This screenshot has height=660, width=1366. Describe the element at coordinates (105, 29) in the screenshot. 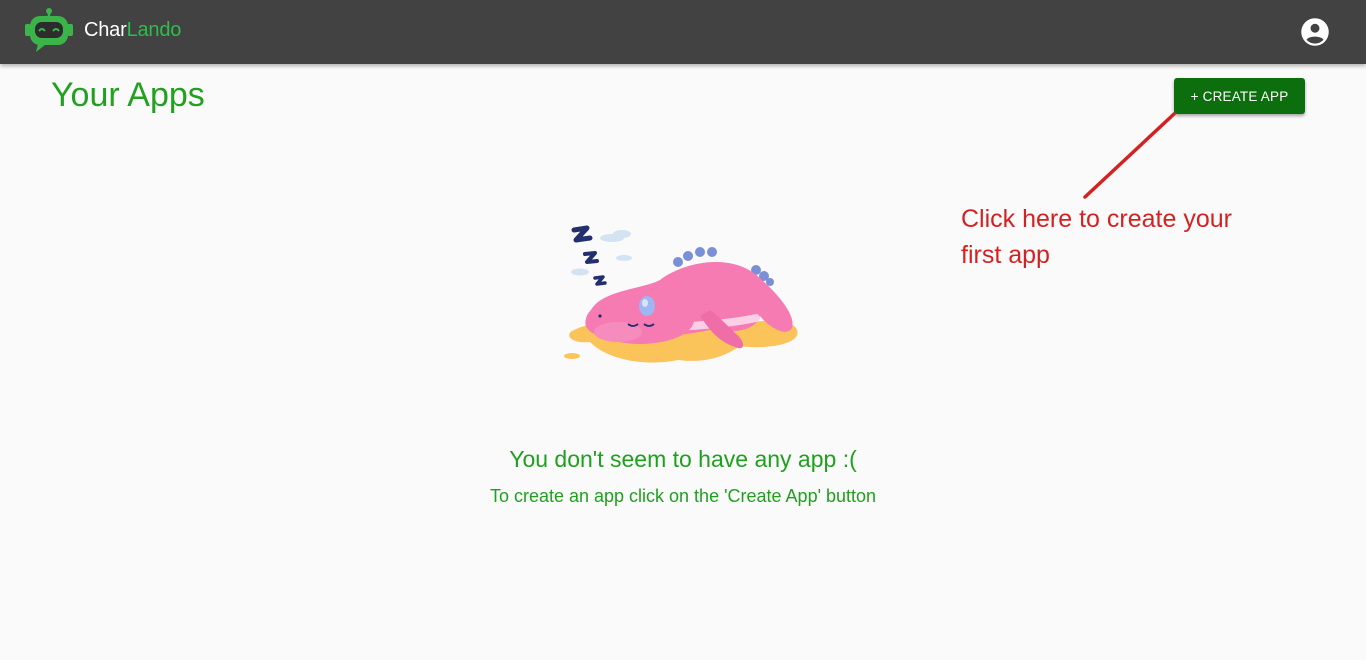

I see `brand-name-part1: Char` at that location.